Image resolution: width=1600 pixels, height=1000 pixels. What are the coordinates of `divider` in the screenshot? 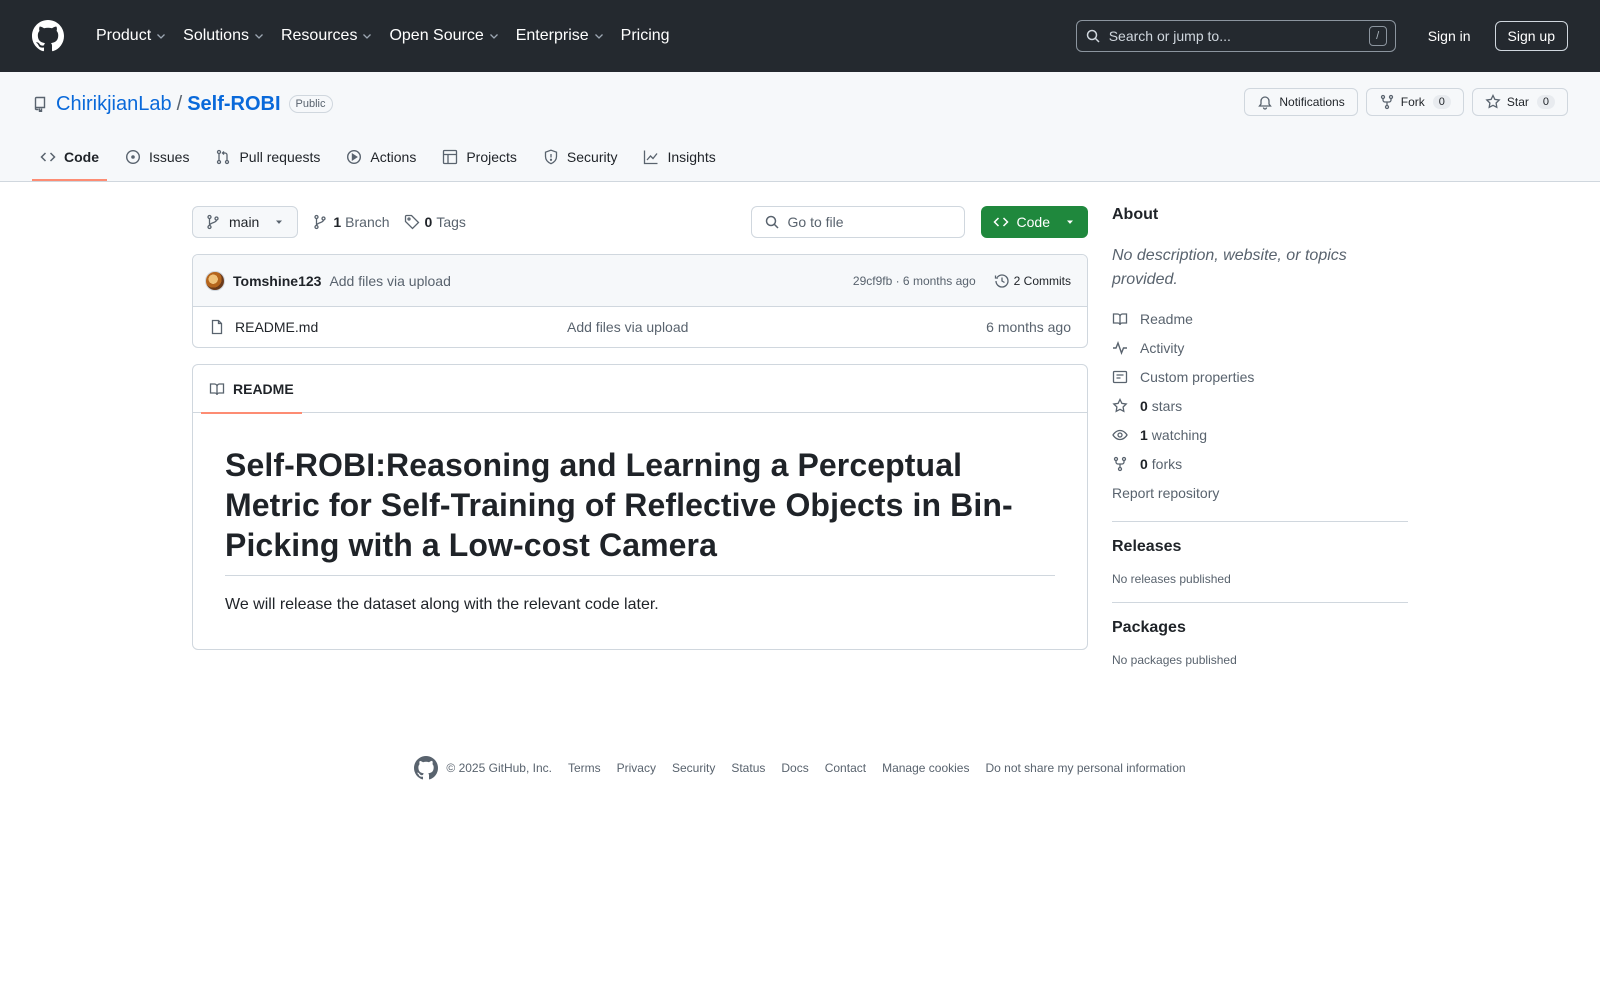 It's located at (1260, 521).